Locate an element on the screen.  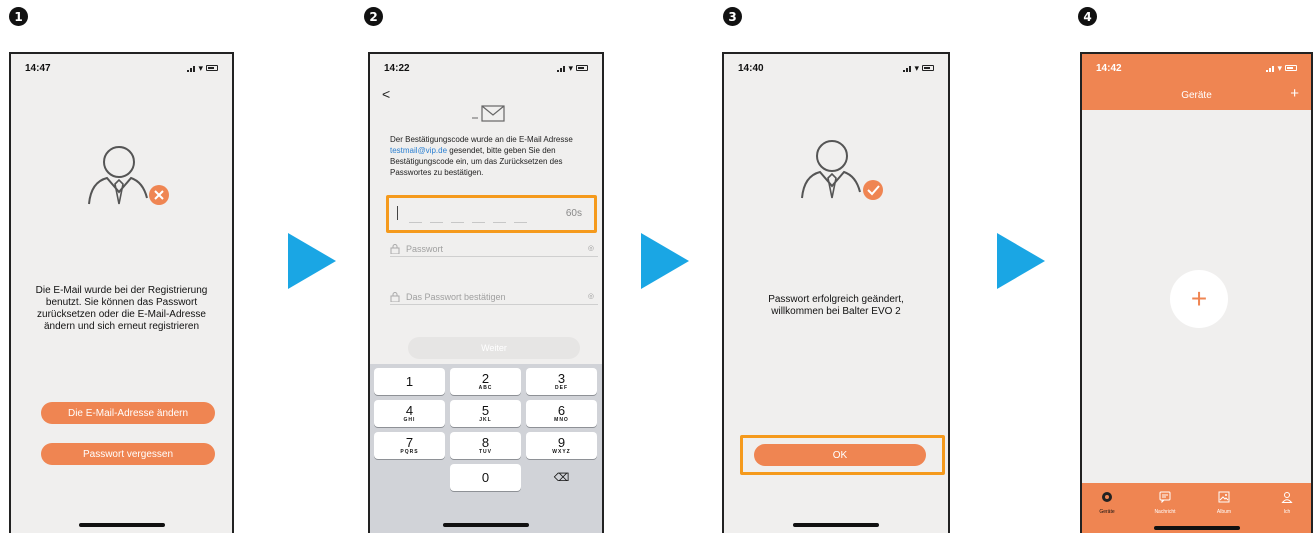
key-letters: TUV is located at coordinates (485, 452).